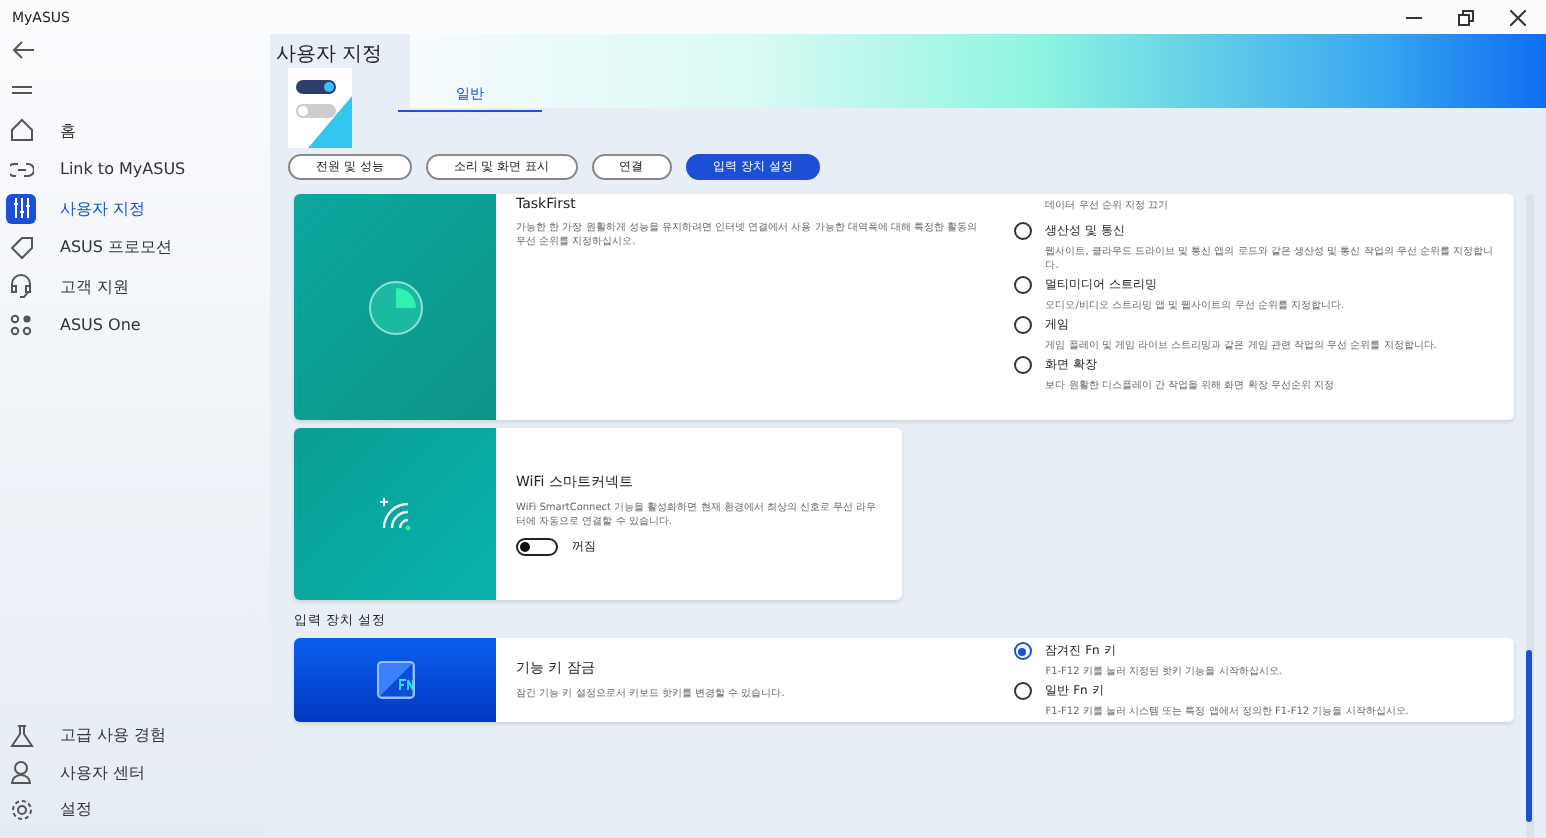  I want to click on toggle-illustration-icon, so click(320, 108).